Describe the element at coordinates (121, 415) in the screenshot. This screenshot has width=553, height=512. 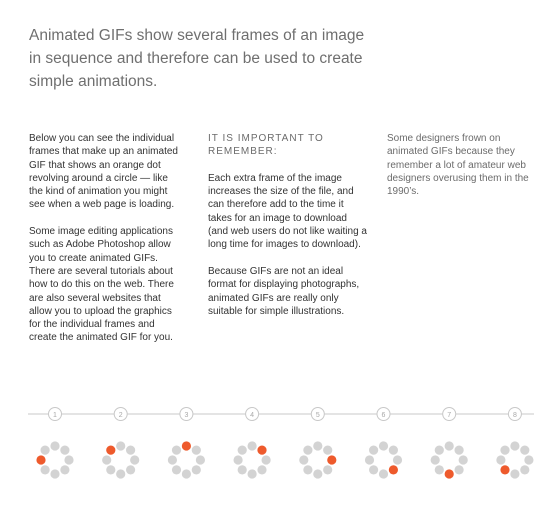
I see `frame-number: 2` at that location.